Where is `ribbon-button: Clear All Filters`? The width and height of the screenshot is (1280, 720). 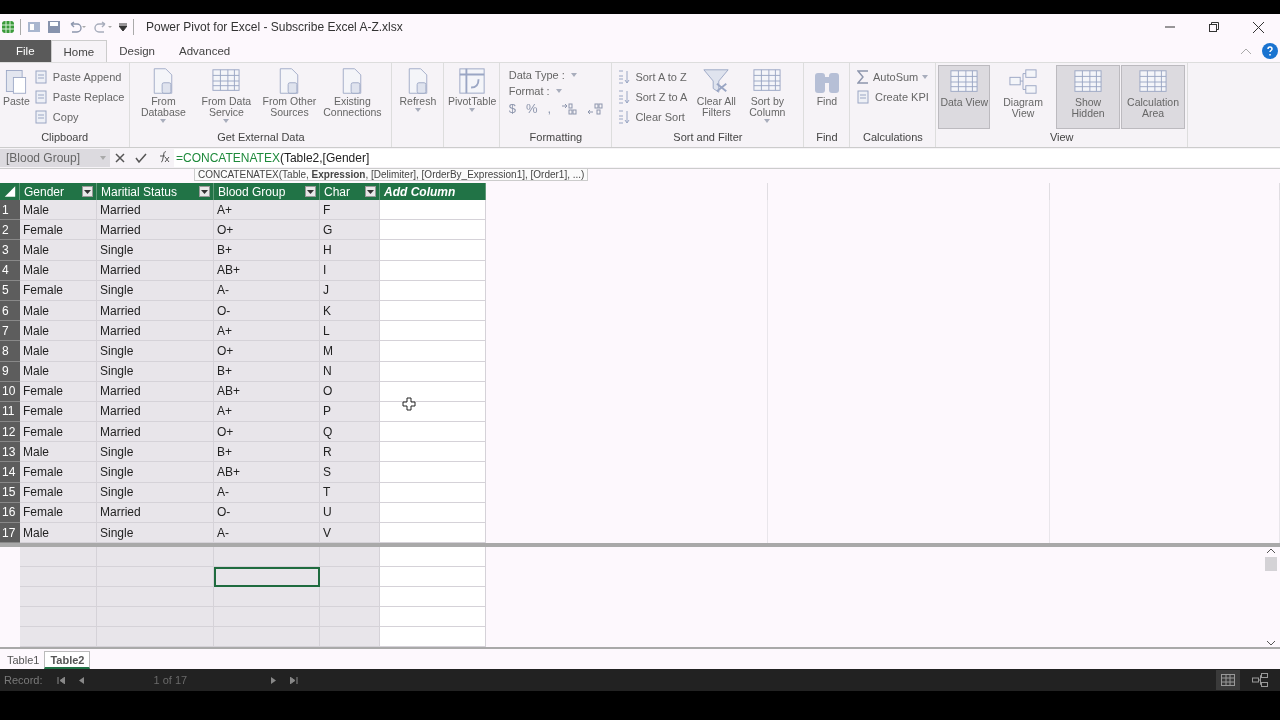
ribbon-button: Clear All Filters is located at coordinates (716, 97).